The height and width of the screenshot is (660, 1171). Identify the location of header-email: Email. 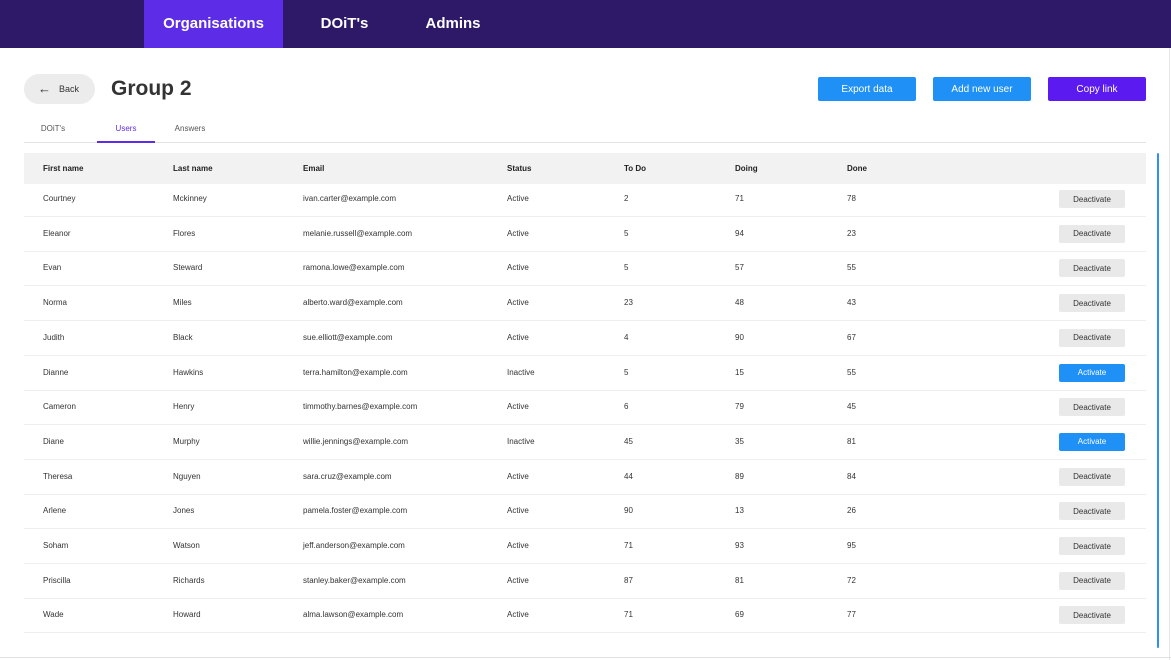
(314, 168).